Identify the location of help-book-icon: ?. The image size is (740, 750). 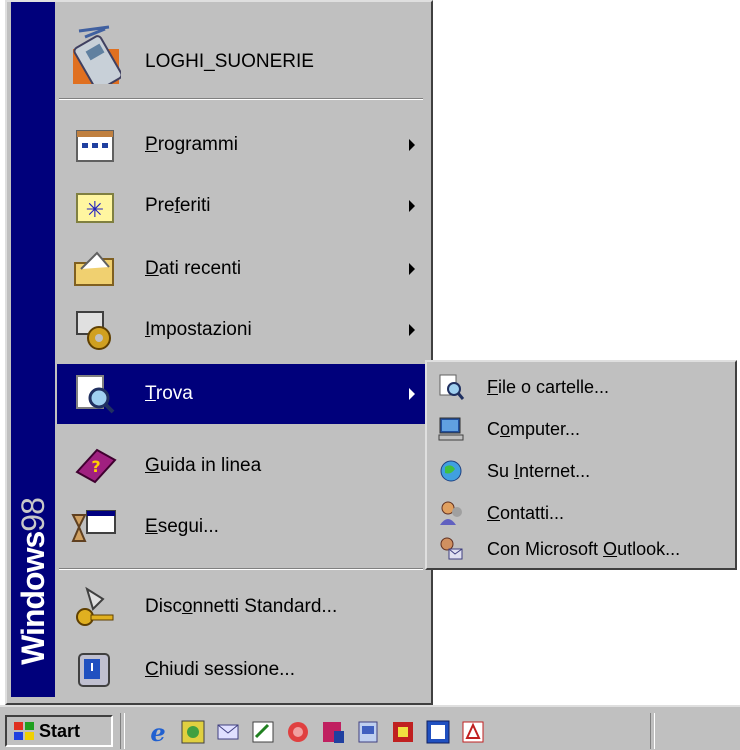
(96, 466).